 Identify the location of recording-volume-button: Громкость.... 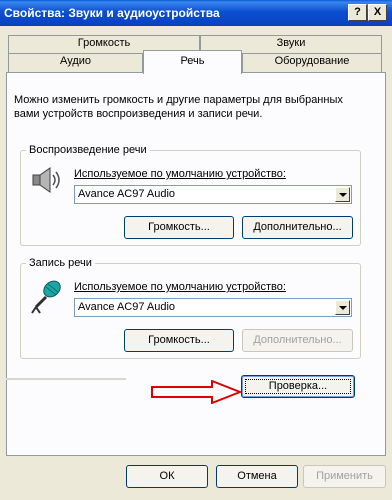
(179, 340).